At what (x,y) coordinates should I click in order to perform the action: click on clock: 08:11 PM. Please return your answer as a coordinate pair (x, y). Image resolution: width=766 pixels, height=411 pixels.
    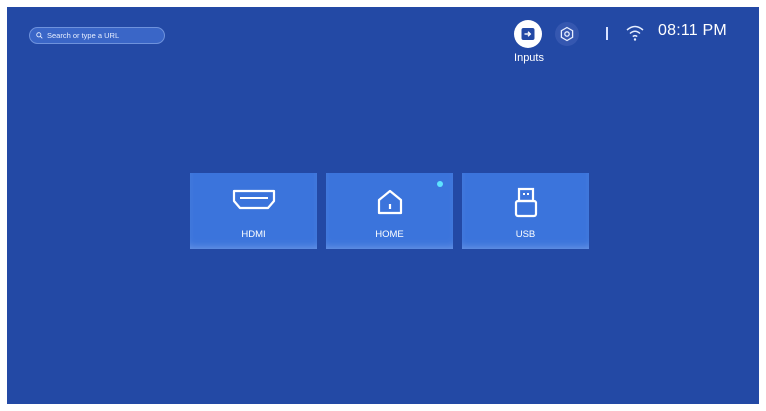
    Looking at the image, I should click on (692, 30).